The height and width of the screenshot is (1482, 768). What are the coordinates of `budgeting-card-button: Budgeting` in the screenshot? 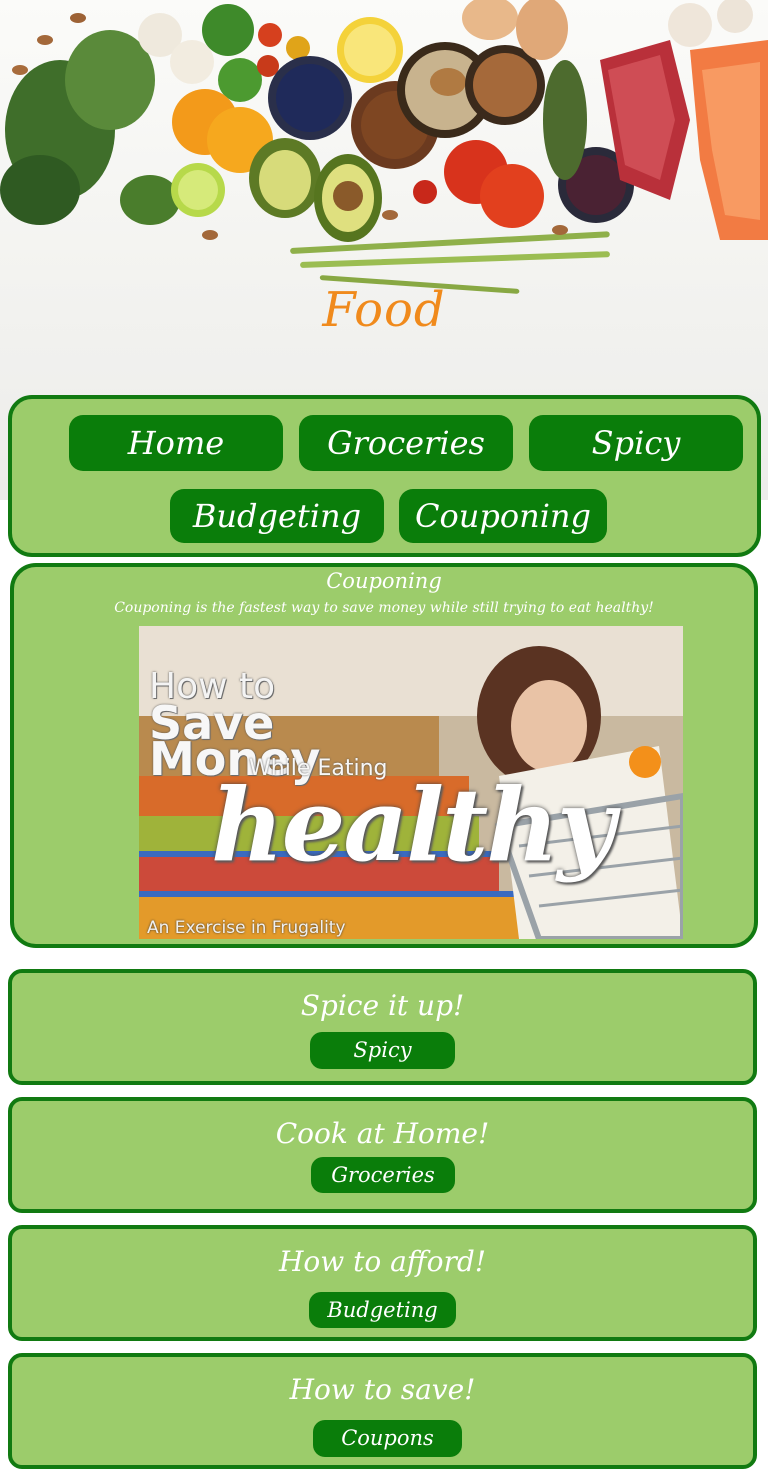 It's located at (382, 1310).